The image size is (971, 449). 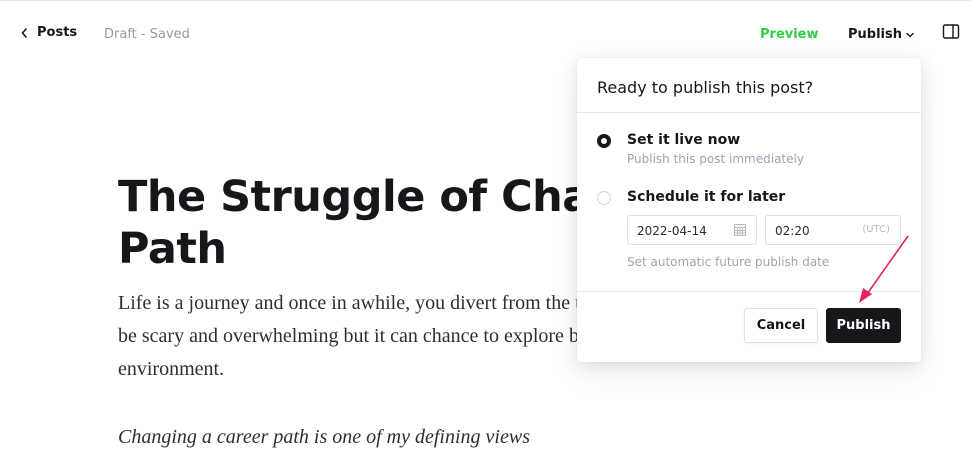 What do you see at coordinates (672, 231) in the screenshot?
I see `date-value: 2022-04-14` at bounding box center [672, 231].